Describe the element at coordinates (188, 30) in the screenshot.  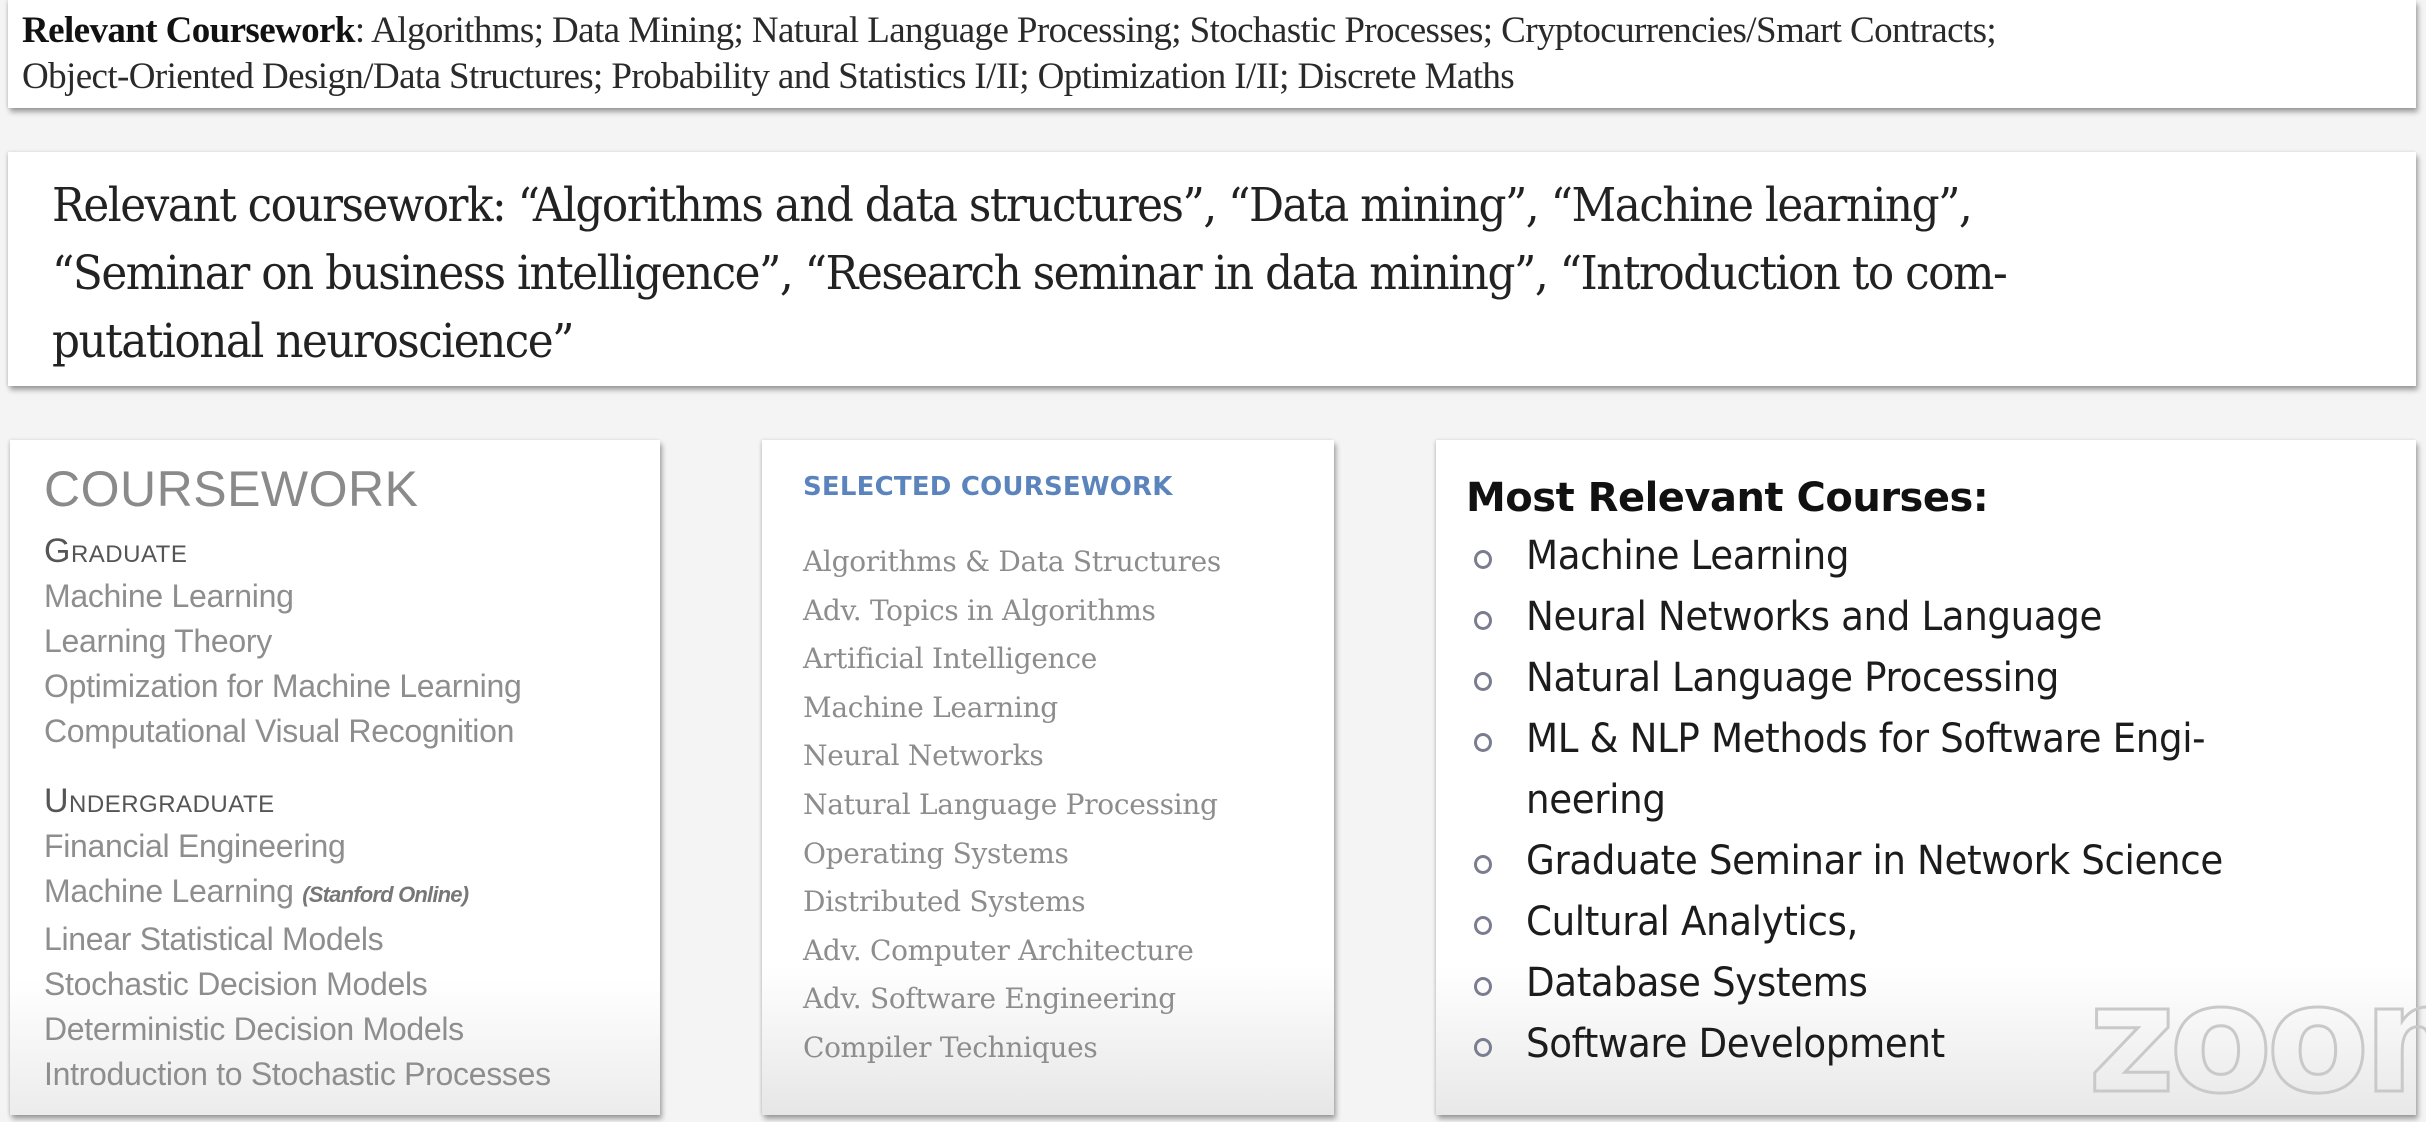
I see `coursework-label: Relevant Coursework` at that location.